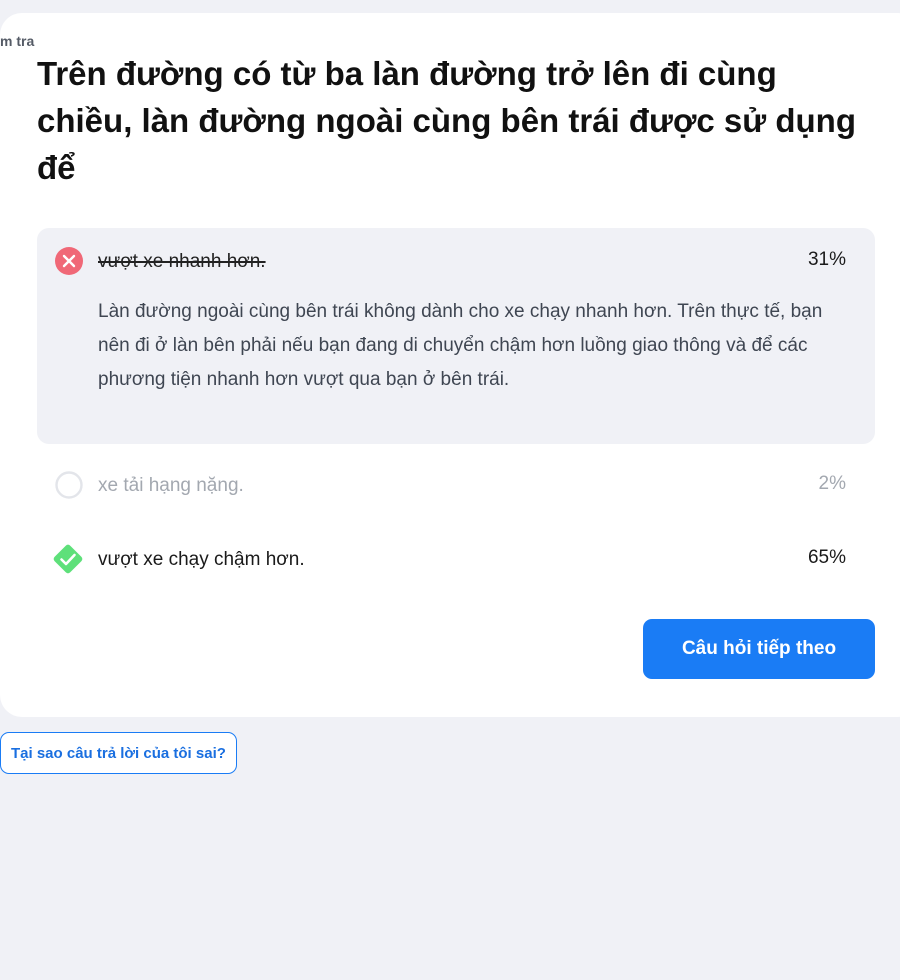 Image resolution: width=900 pixels, height=980 pixels. Describe the element at coordinates (69, 261) in the screenshot. I see `x-circle-icon` at that location.